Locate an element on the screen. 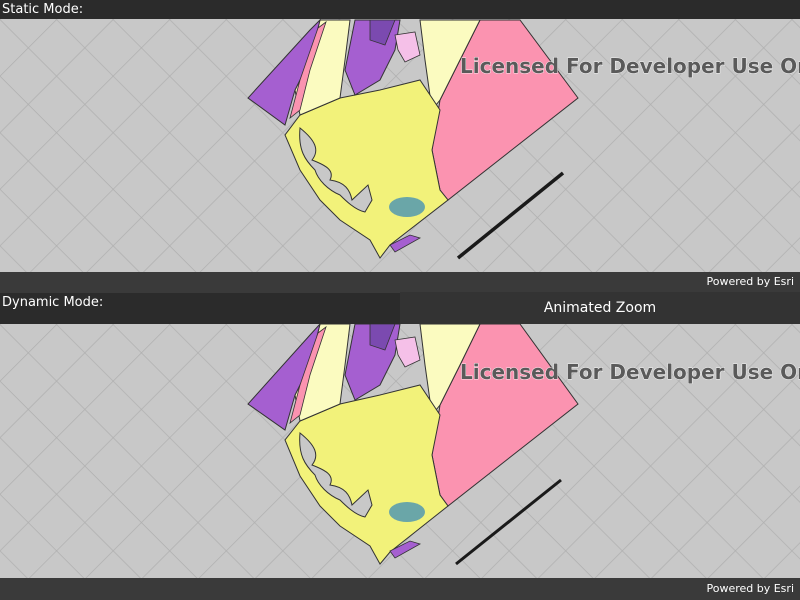  static-mode-label: Static Mode: is located at coordinates (400, 9).